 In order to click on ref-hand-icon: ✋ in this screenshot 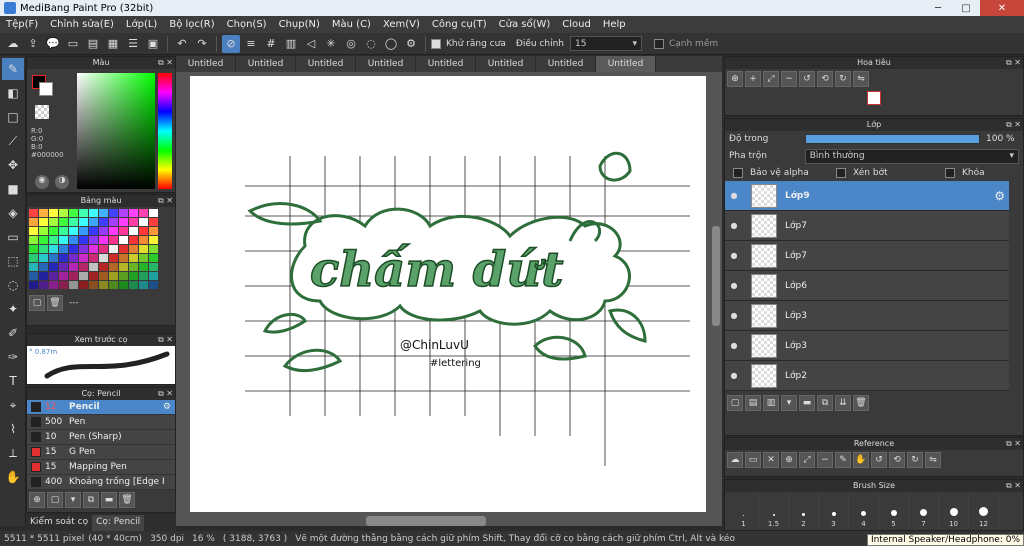, I will do `click(861, 460)`.